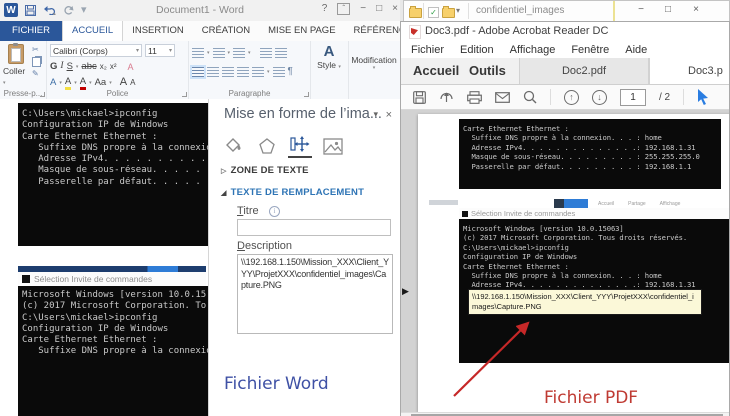 The width and height of the screenshot is (730, 416). What do you see at coordinates (448, 12) in the screenshot?
I see `folder-icon` at bounding box center [448, 12].